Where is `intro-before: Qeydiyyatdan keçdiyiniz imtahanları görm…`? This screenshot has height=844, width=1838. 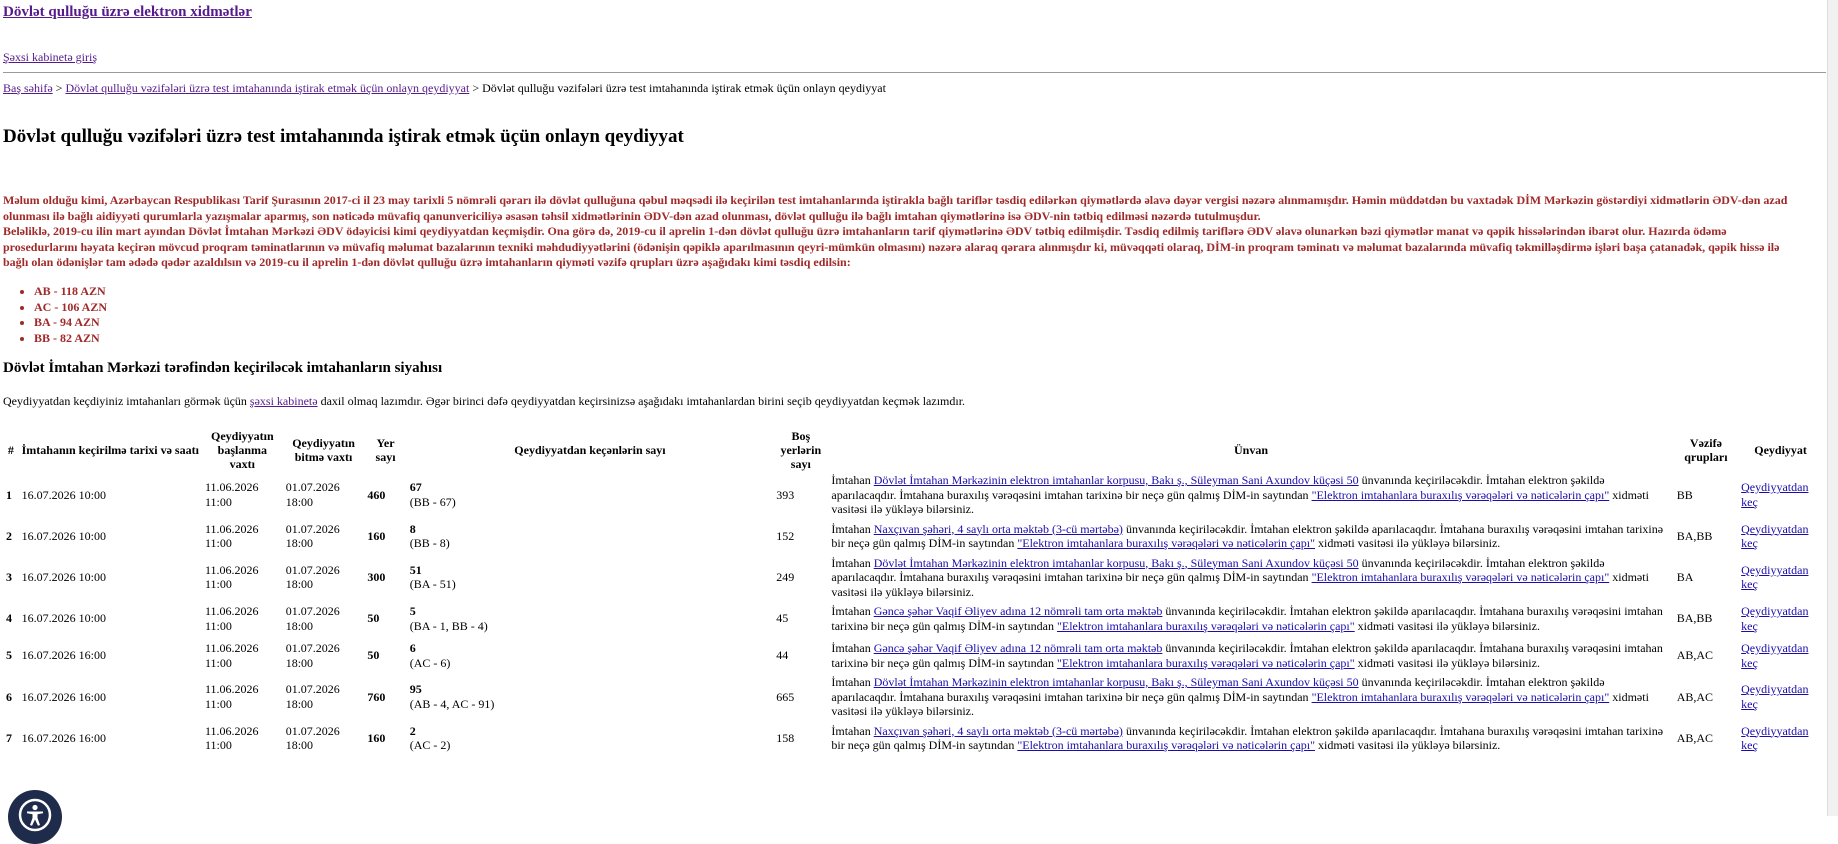
intro-before: Qeydiyyatdan keçdiyiniz imtahanları görm… is located at coordinates (125, 401).